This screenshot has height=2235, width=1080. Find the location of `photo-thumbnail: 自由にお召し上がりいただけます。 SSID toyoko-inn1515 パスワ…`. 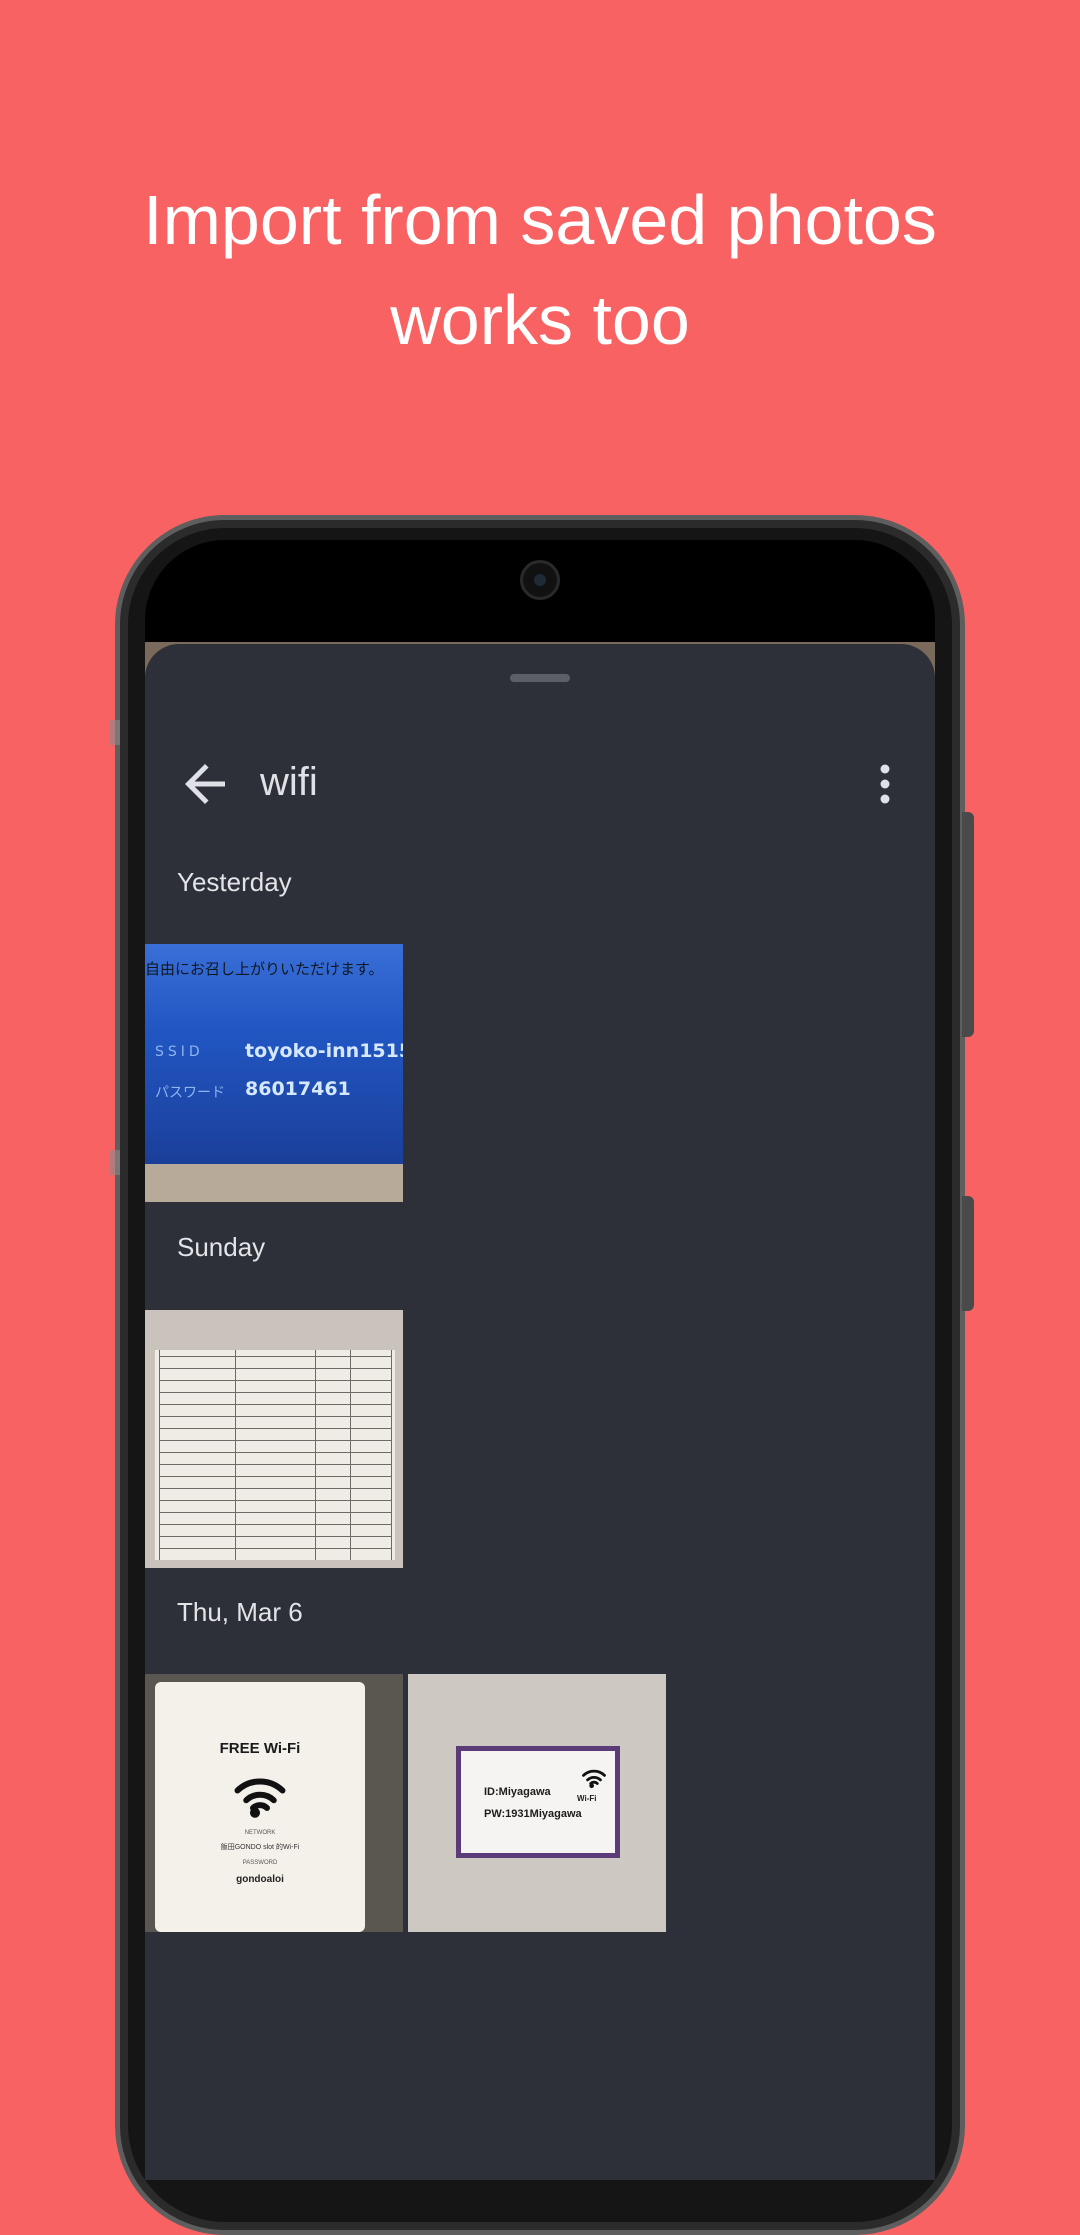

photo-thumbnail: 自由にお召し上がりいただけます。 SSID toyoko-inn1515 パスワ… is located at coordinates (274, 1073).